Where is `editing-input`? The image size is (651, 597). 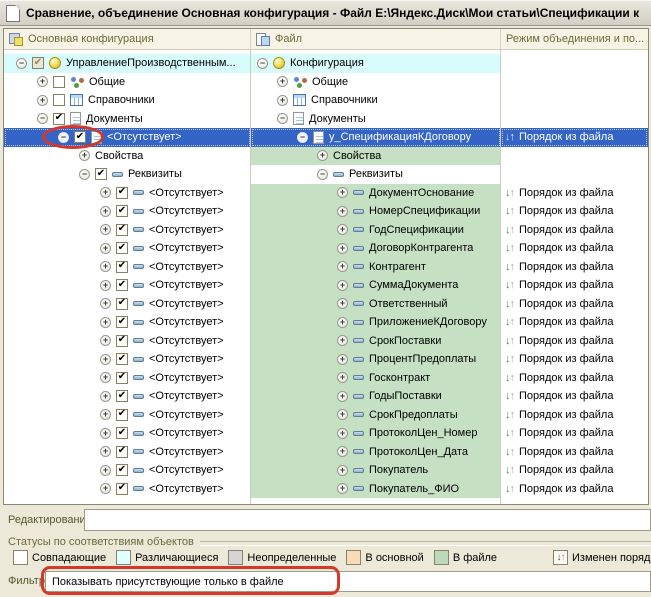
editing-input is located at coordinates (367, 520).